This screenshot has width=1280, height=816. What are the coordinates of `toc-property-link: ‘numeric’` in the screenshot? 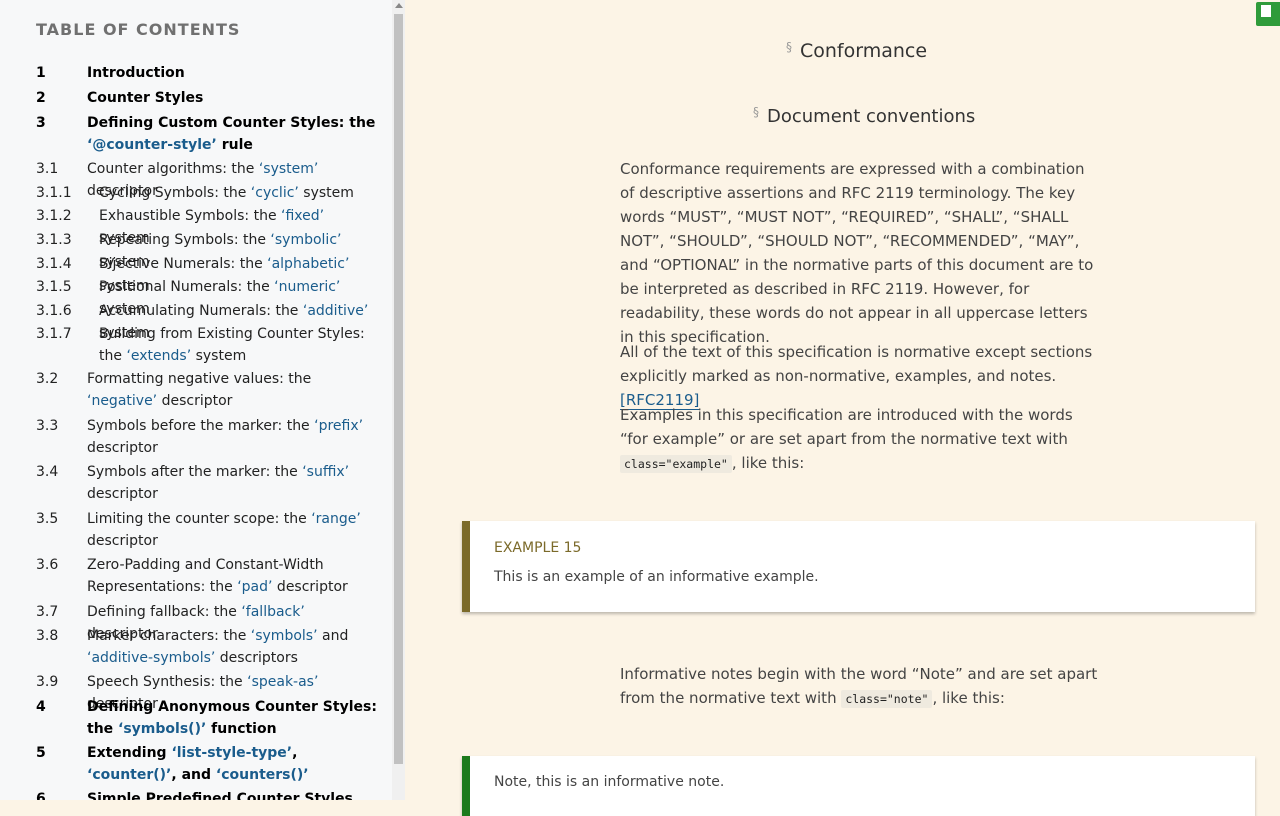 It's located at (307, 287).